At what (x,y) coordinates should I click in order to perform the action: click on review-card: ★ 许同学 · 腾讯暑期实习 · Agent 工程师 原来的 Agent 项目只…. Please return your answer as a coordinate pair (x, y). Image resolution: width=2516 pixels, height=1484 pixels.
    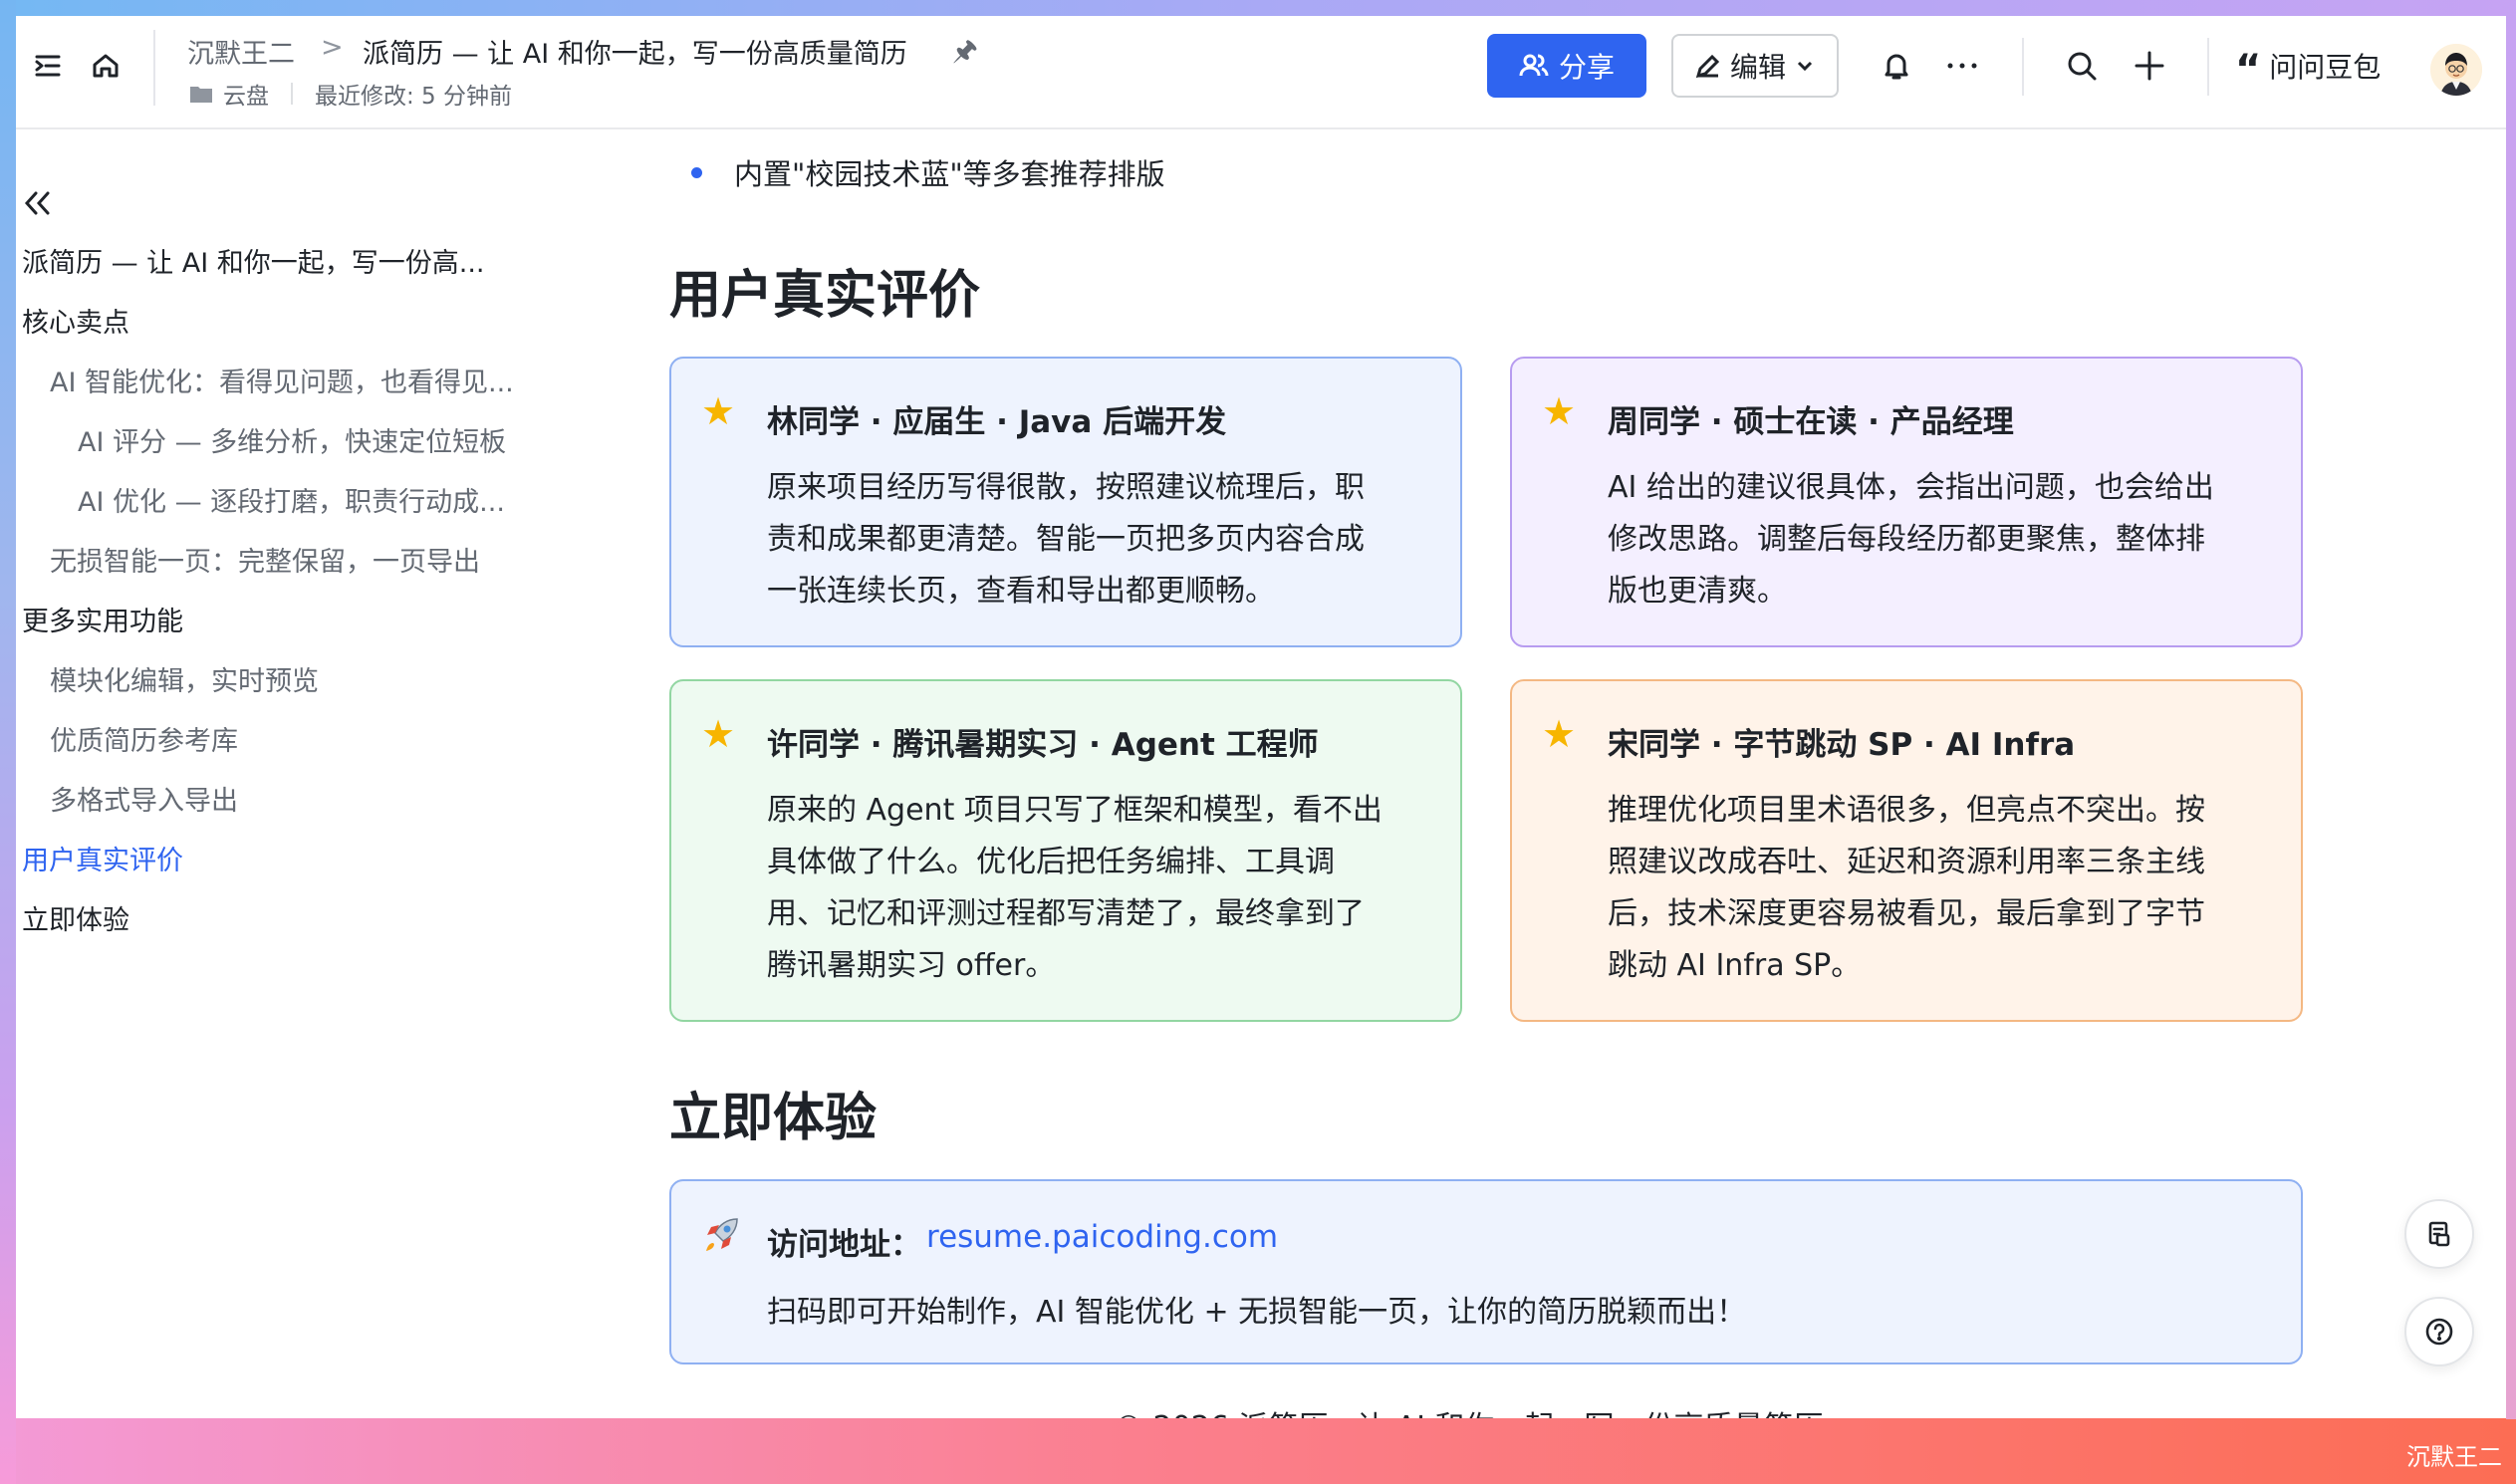
    Looking at the image, I should click on (1066, 850).